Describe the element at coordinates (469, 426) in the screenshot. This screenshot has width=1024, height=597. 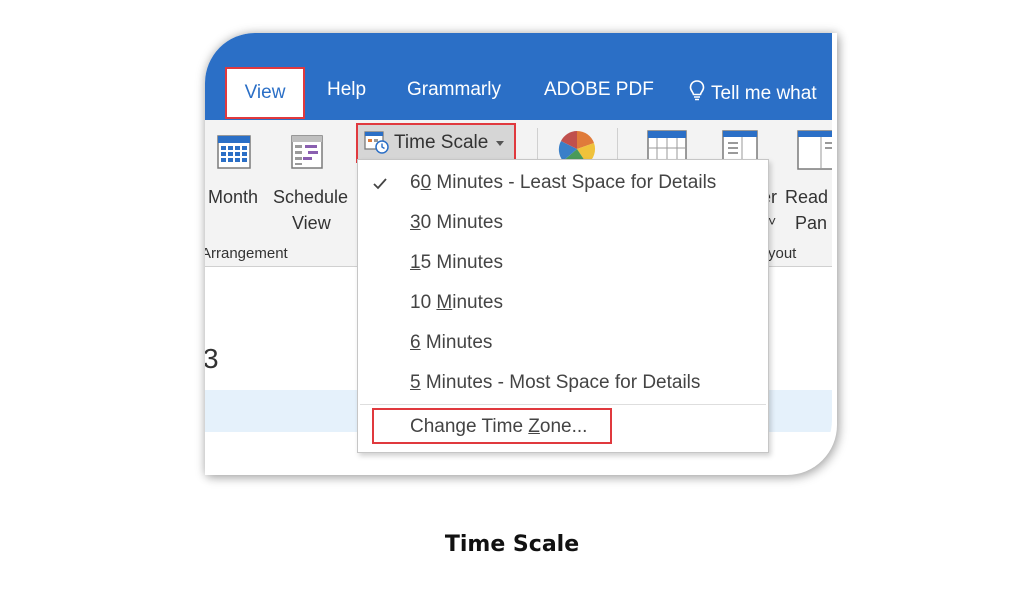
I see `menu-item-text: Change Time` at that location.